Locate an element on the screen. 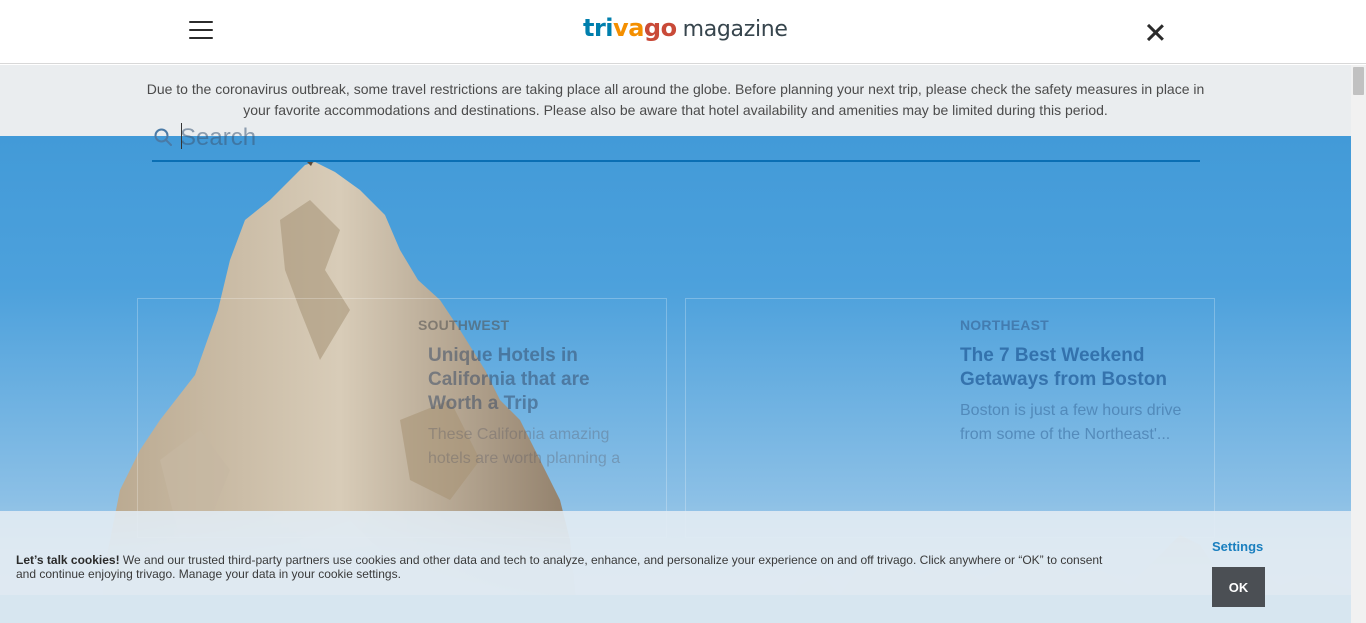 This screenshot has width=1366, height=623. text-caret is located at coordinates (181, 136).